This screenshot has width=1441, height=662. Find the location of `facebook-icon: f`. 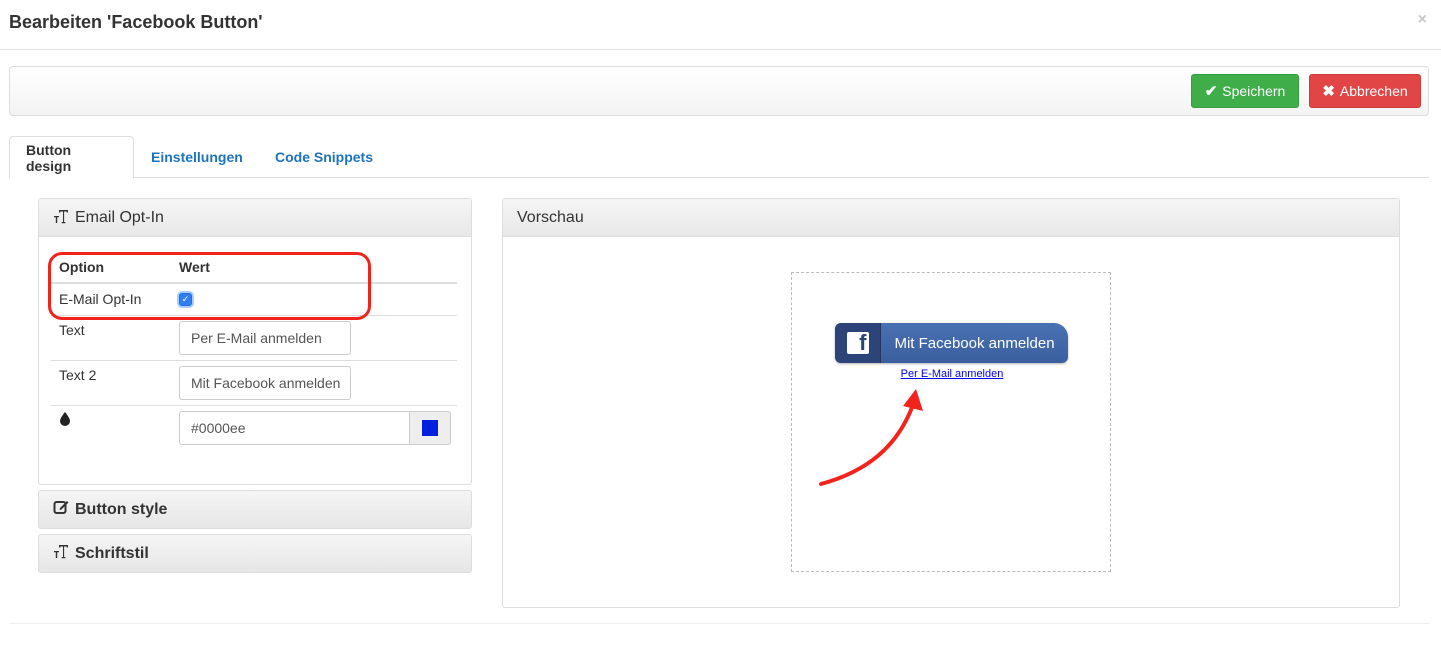

facebook-icon: f is located at coordinates (857, 343).